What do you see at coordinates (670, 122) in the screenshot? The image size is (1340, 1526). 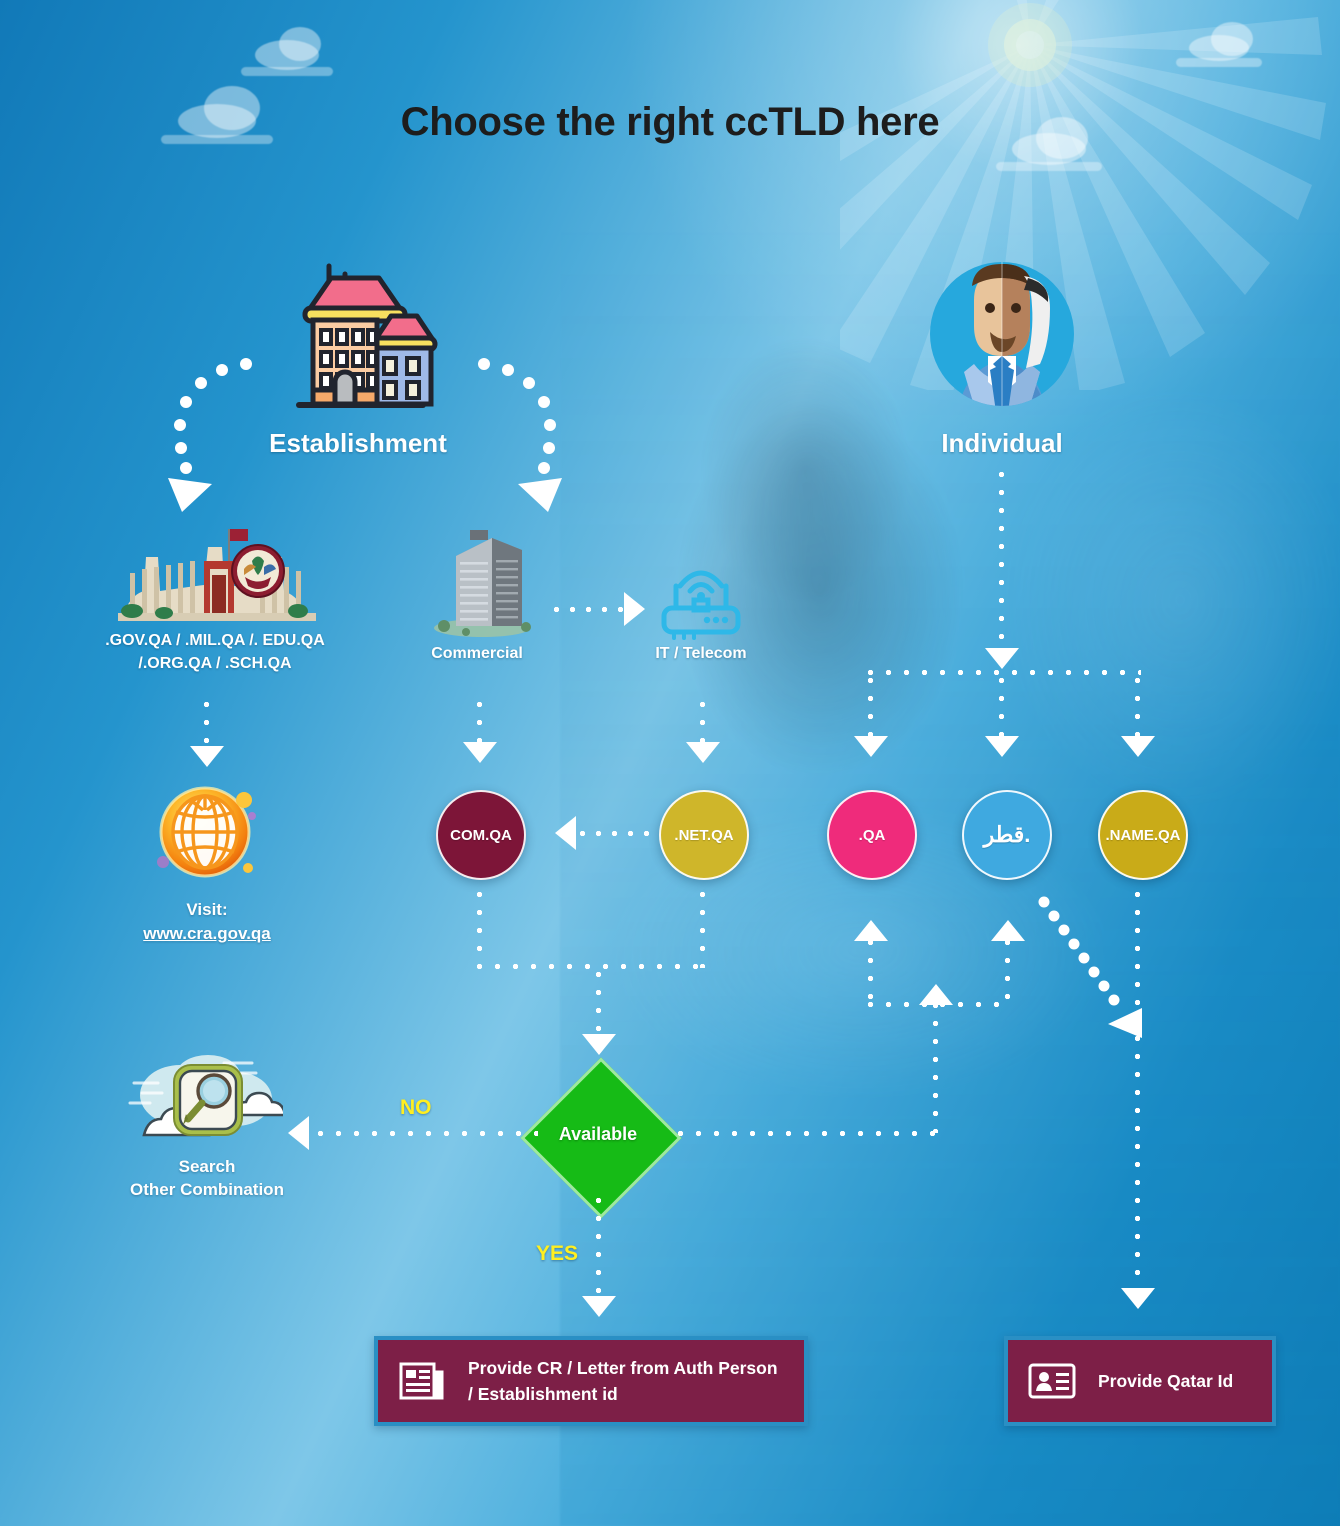 I see `page-title: Choose the right ccTLD here` at bounding box center [670, 122].